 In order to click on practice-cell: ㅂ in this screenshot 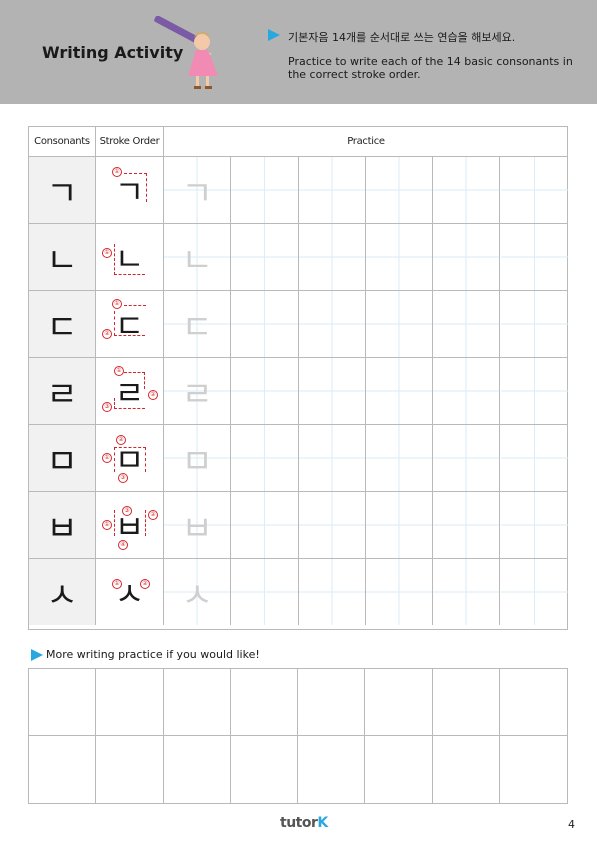, I will do `click(198, 525)`.